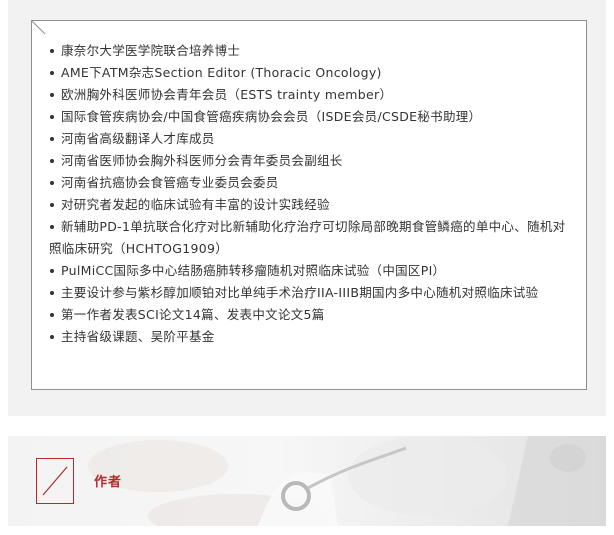 This screenshot has height=535, width=614. What do you see at coordinates (253, 270) in the screenshot?
I see `list-item-text: PulMiCC国际多中心结肠癌肺转移瘤随机对照临床试验（中国区PI）` at bounding box center [253, 270].